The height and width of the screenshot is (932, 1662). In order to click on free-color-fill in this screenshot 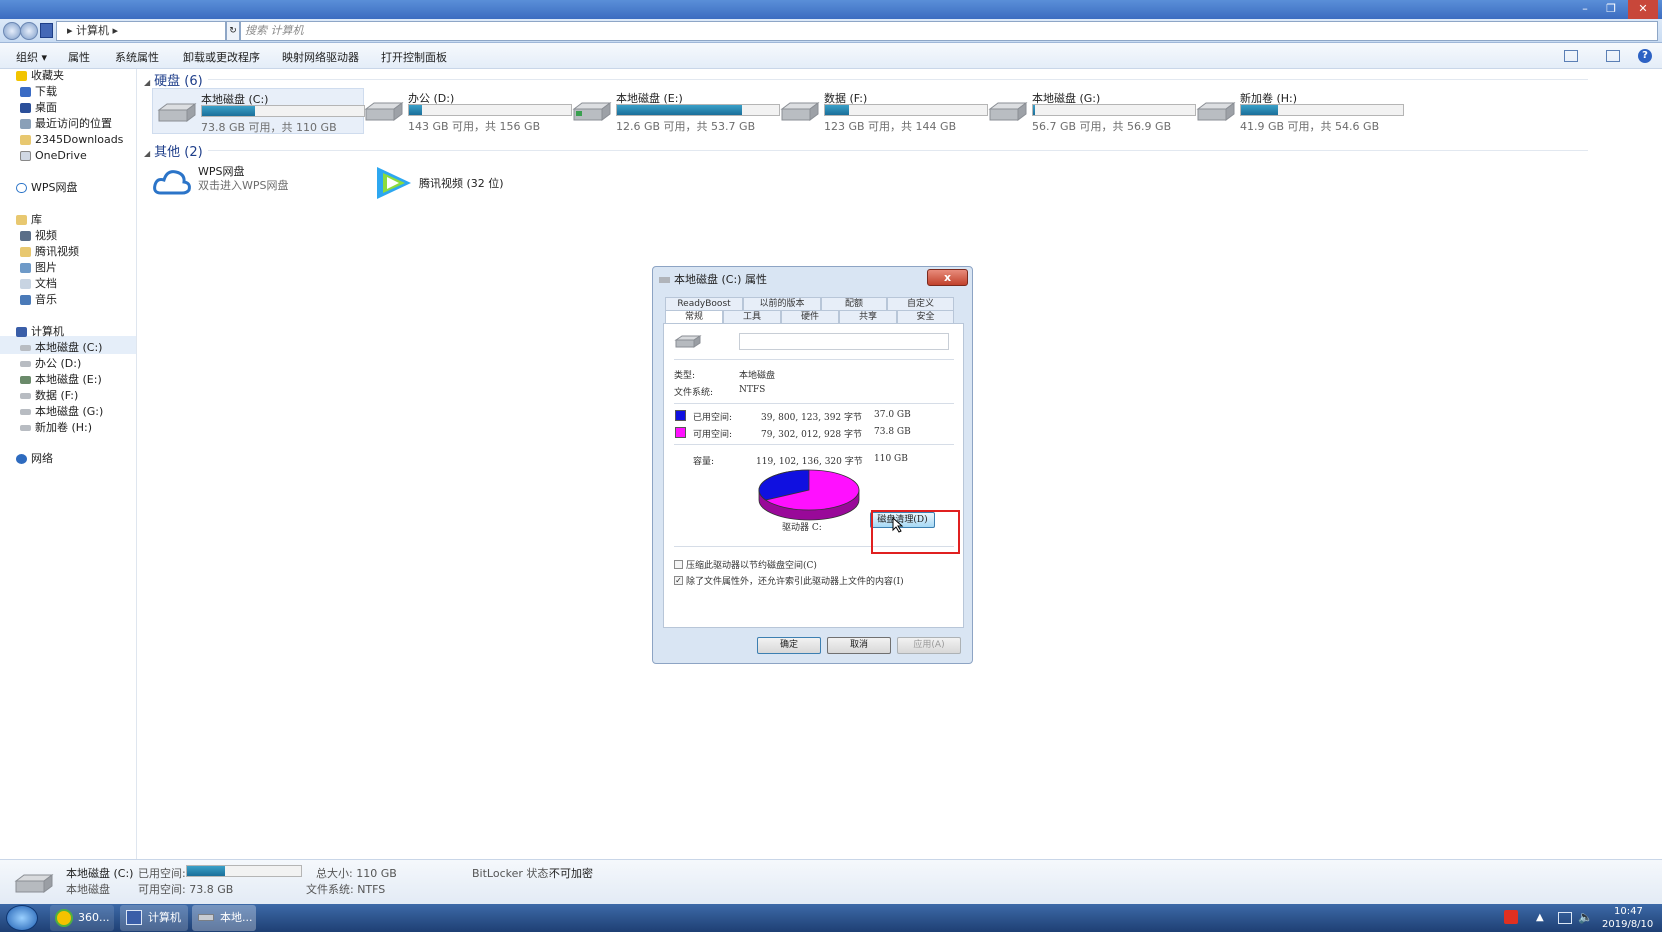, I will do `click(680, 432)`.